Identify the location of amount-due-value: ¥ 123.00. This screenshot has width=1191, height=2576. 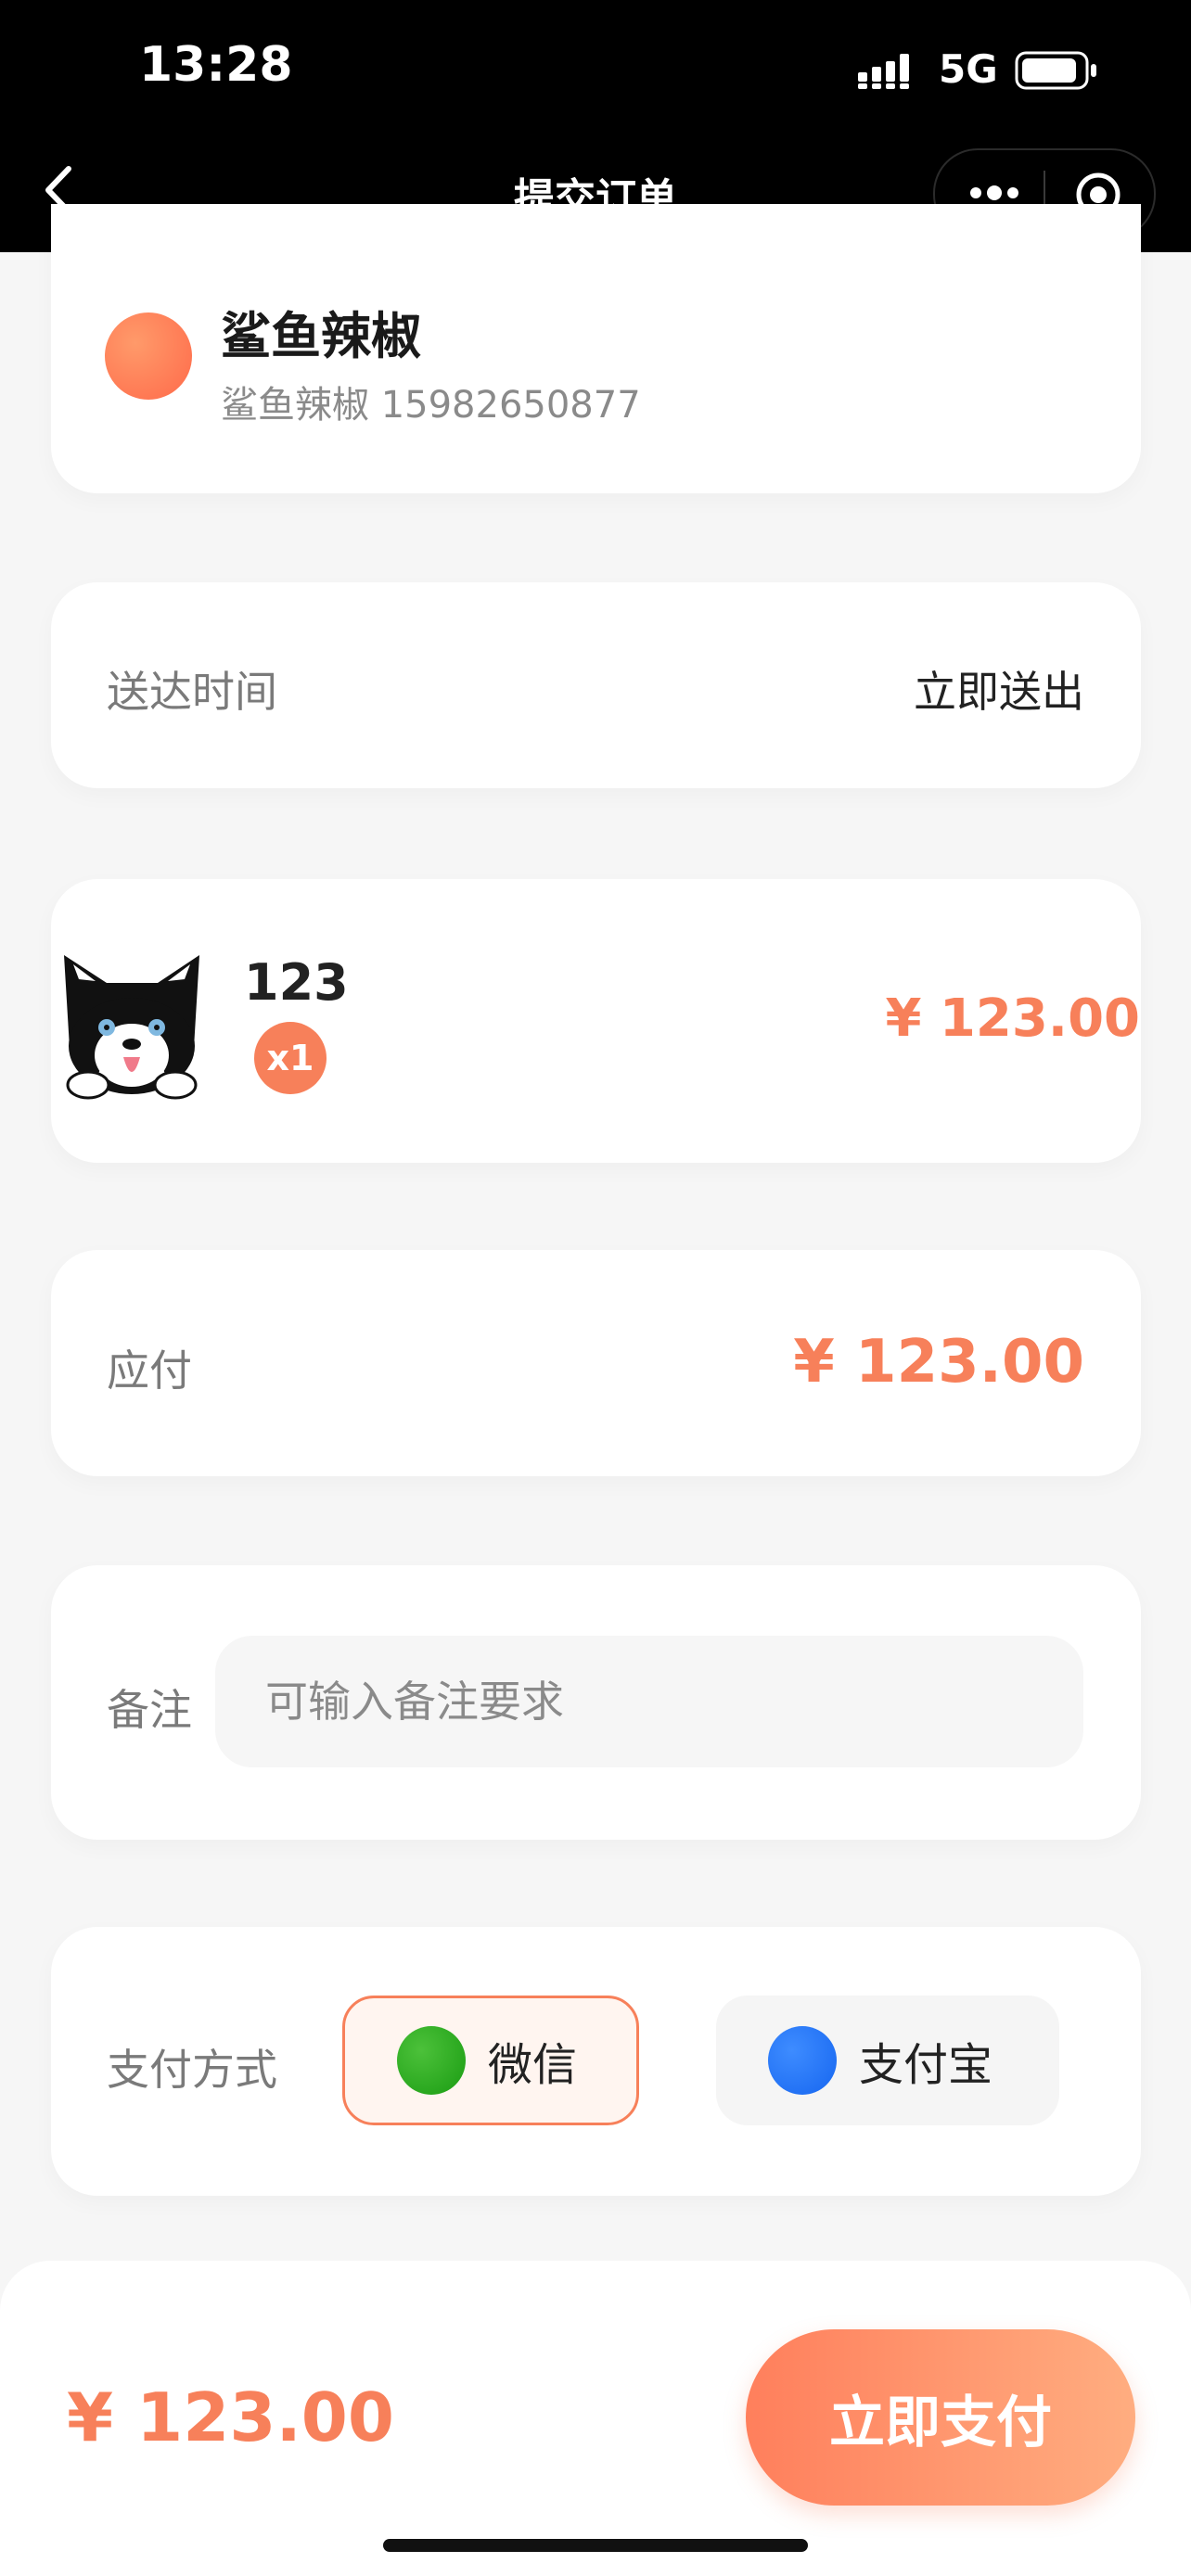
(938, 1362).